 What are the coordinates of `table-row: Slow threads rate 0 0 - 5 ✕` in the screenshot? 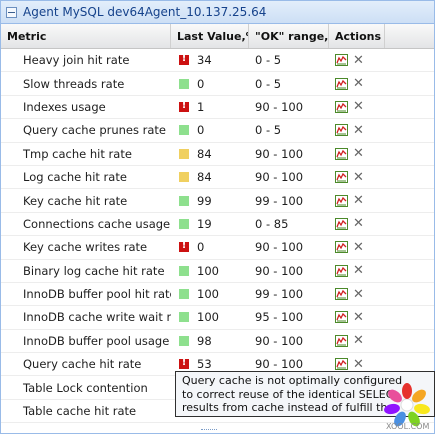 It's located at (217, 84).